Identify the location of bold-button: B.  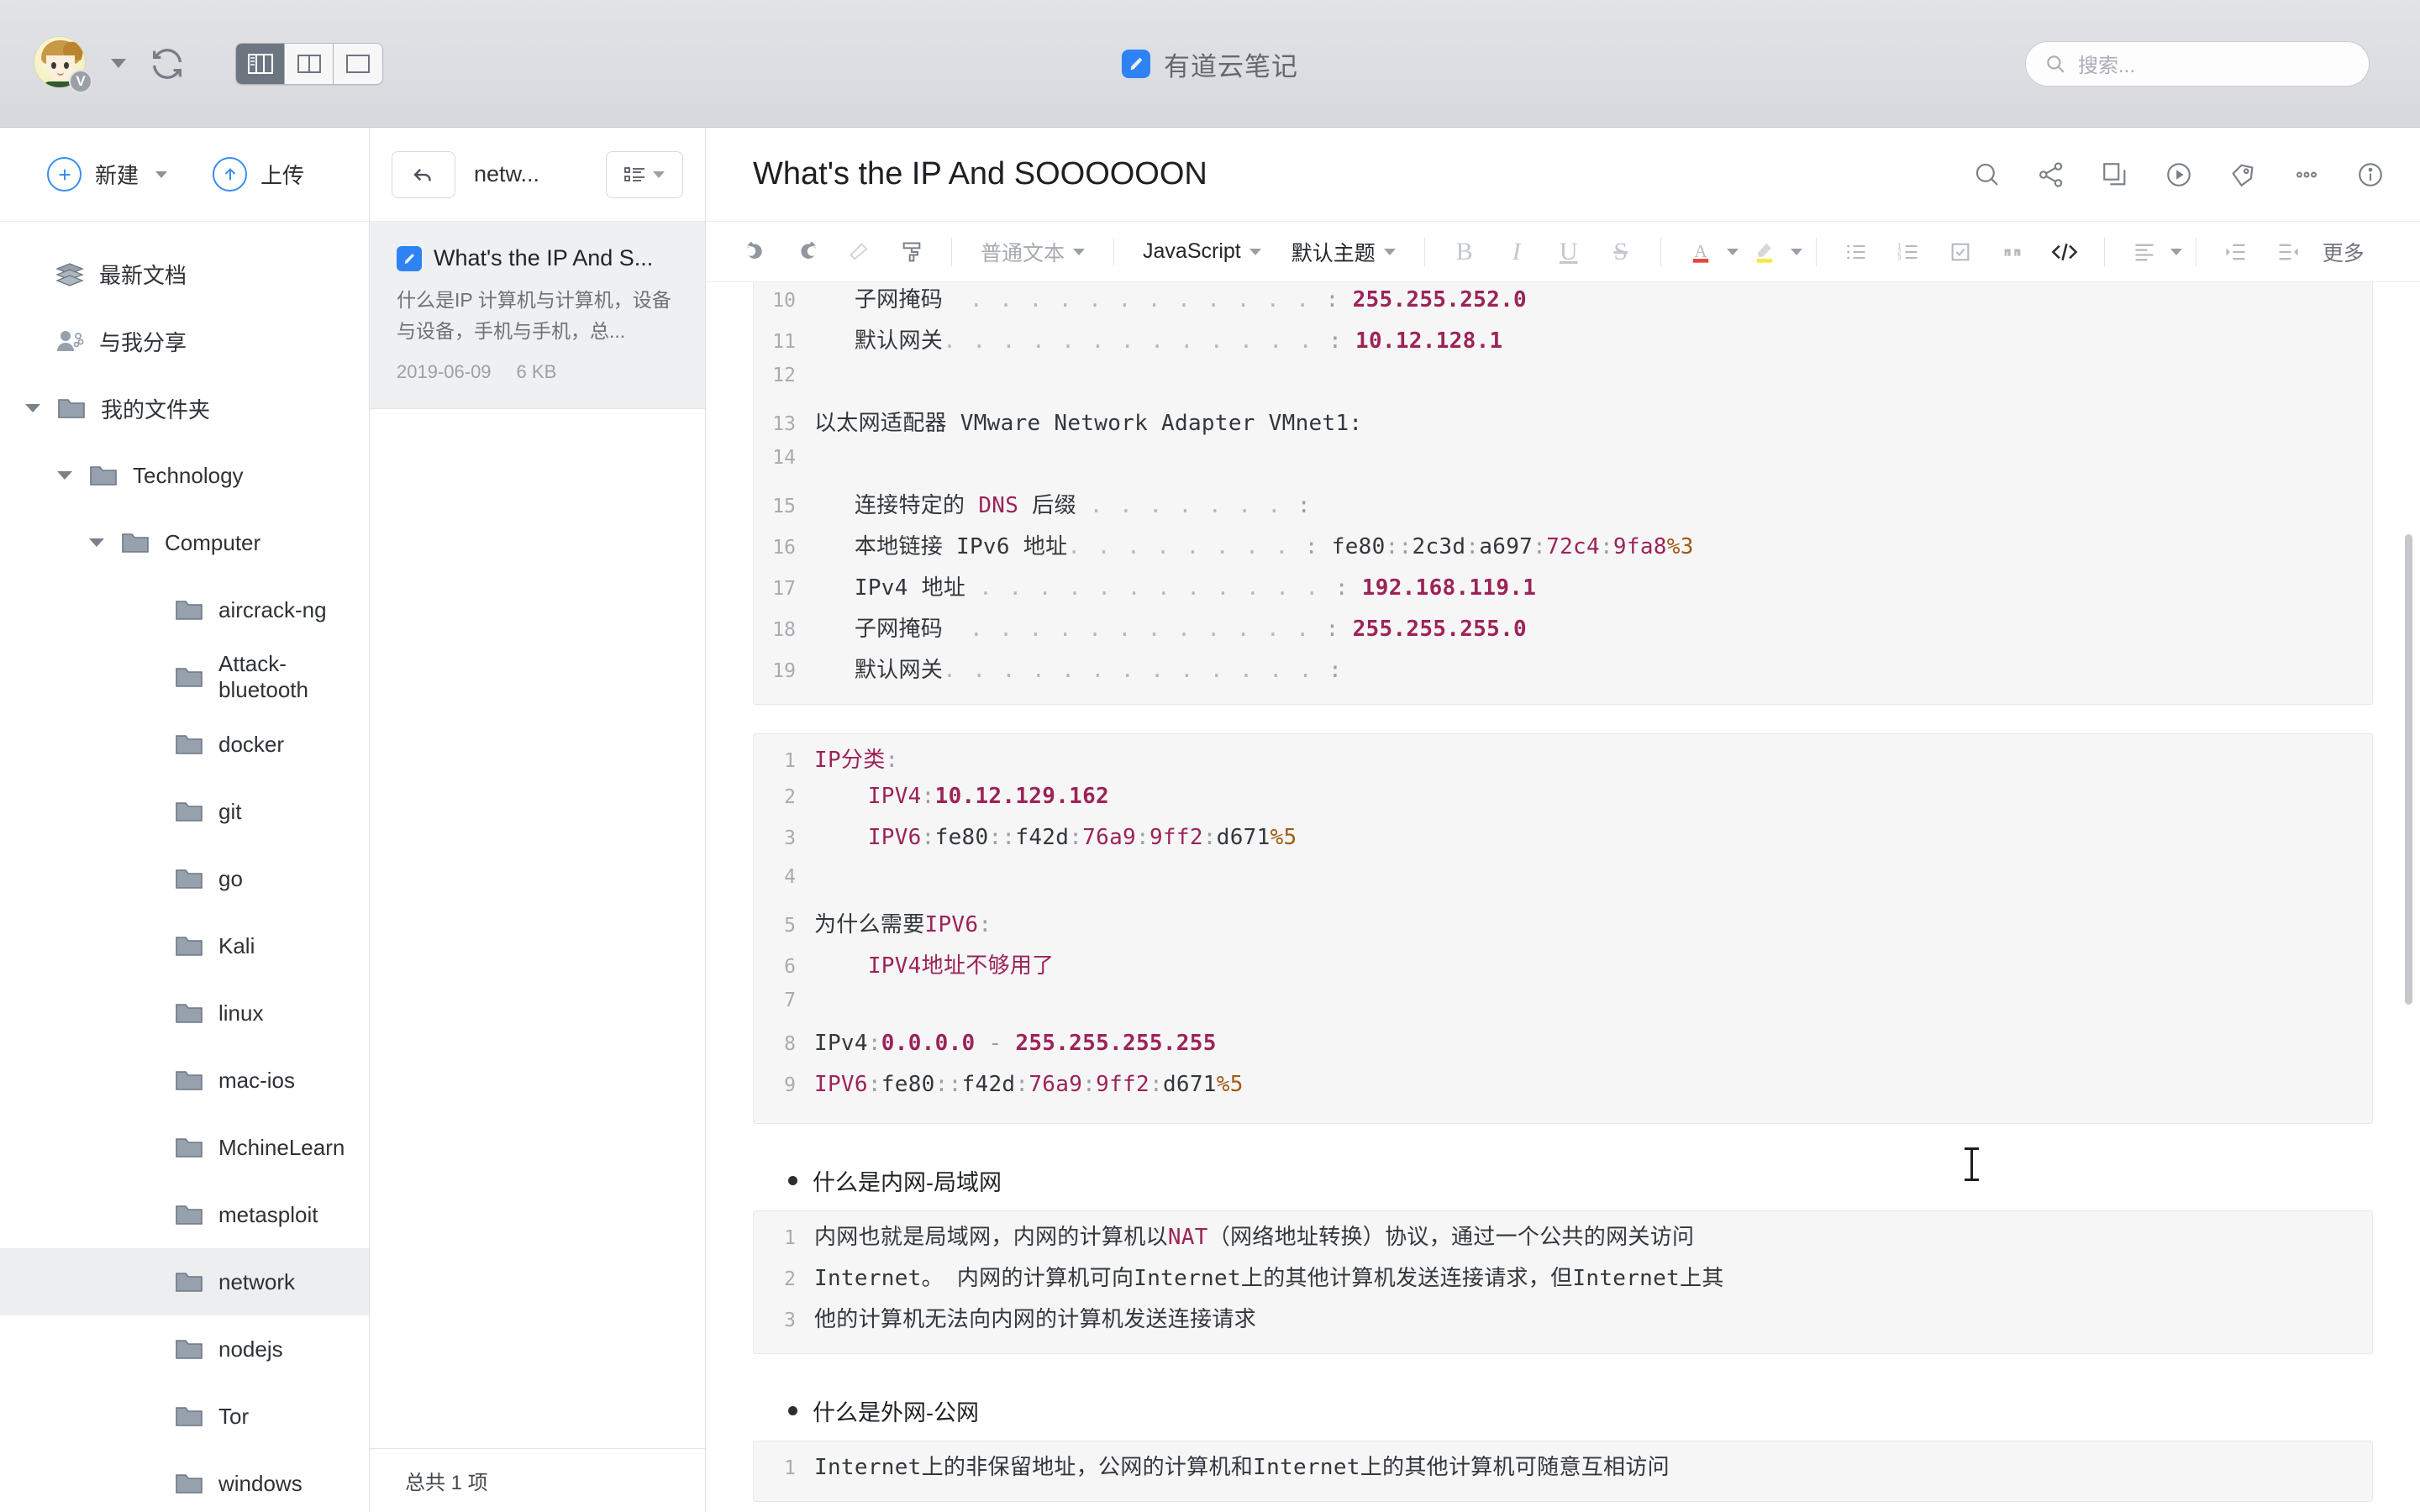
(1465, 252).